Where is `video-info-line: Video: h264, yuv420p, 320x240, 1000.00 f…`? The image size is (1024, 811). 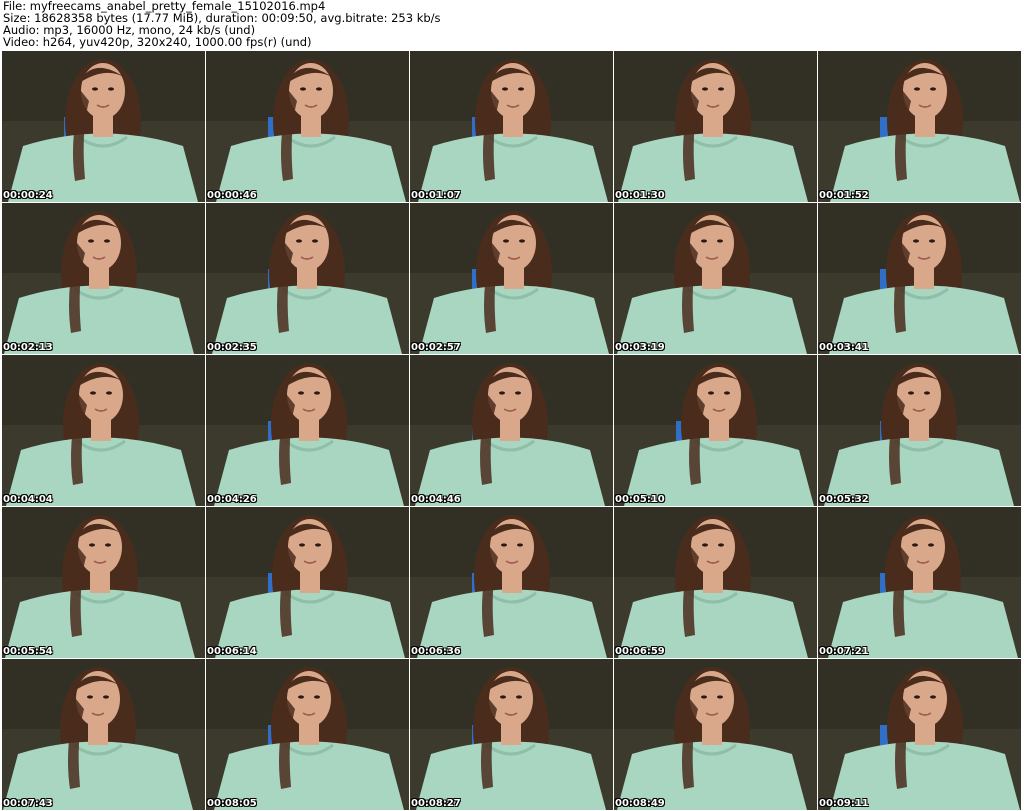 video-info-line: Video: h264, yuv420p, 320x240, 1000.00 f… is located at coordinates (157, 42).